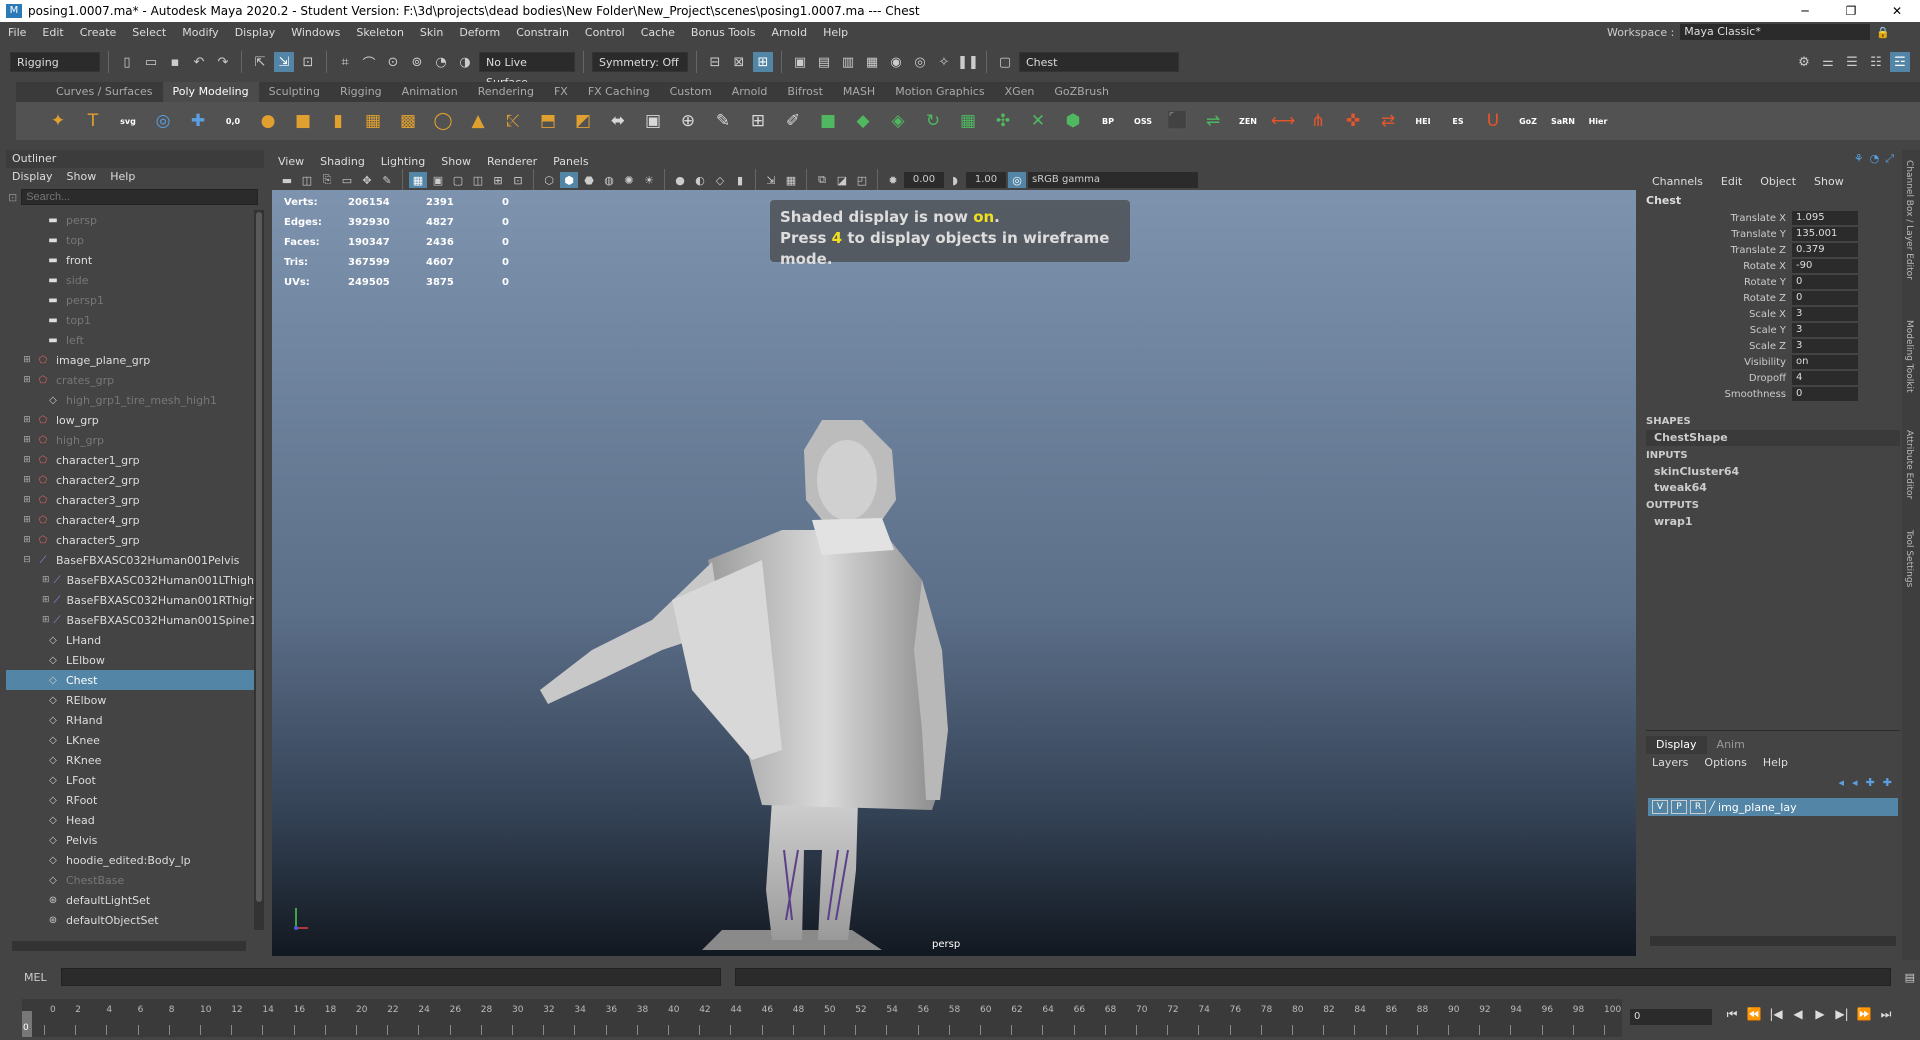 This screenshot has height=1040, width=1920. Describe the element at coordinates (198, 121) in the screenshot. I see `locator-icon: ✚` at that location.